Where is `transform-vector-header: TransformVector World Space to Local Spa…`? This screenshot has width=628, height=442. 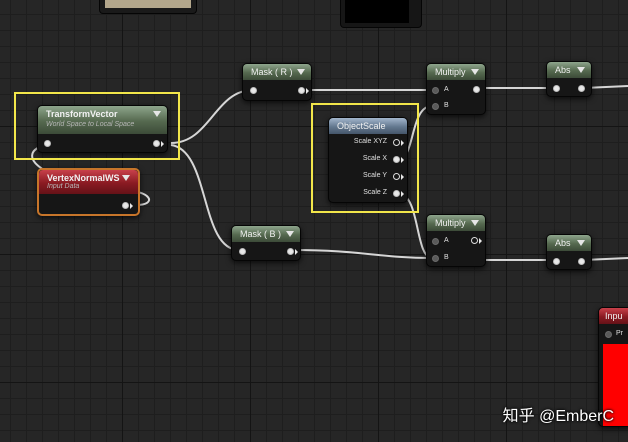
transform-vector-header: TransformVector World Space to Local Spa… is located at coordinates (102, 120).